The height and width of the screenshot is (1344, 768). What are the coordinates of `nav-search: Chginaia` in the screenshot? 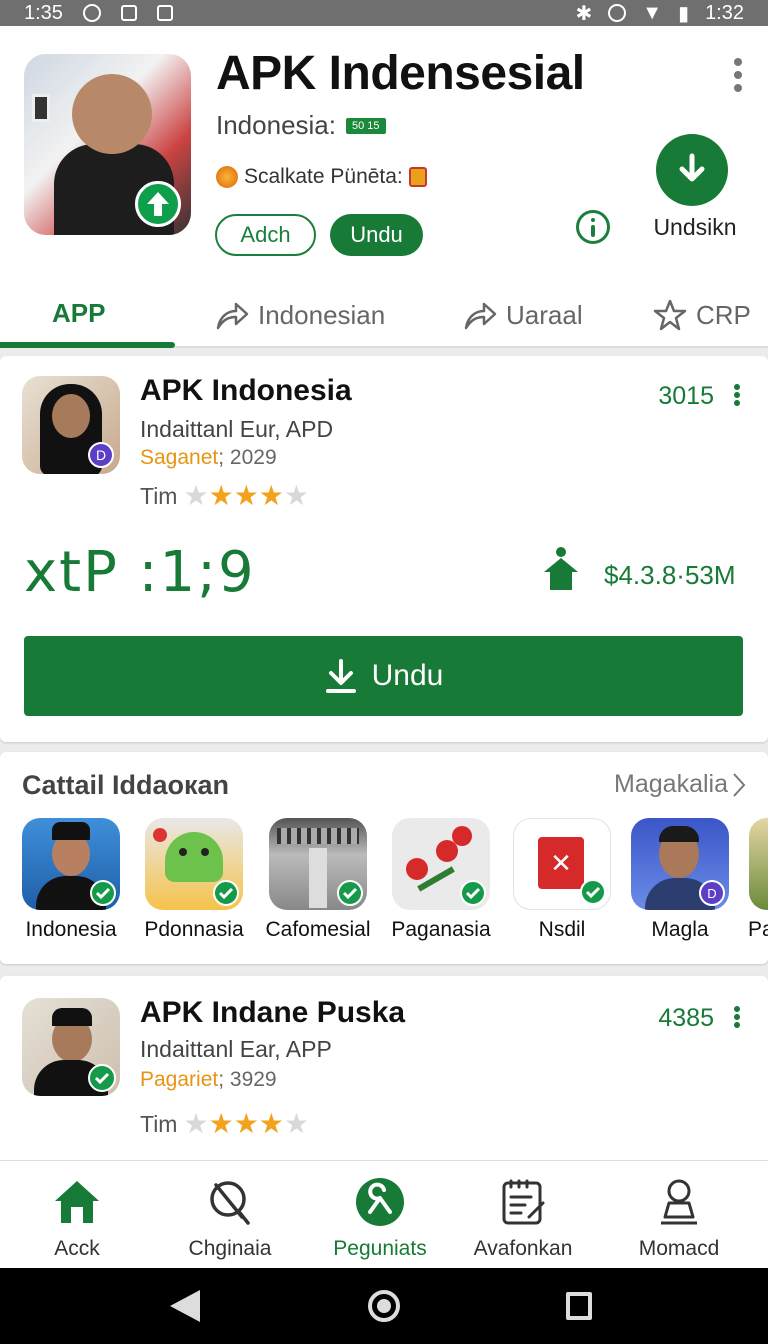 It's located at (230, 1218).